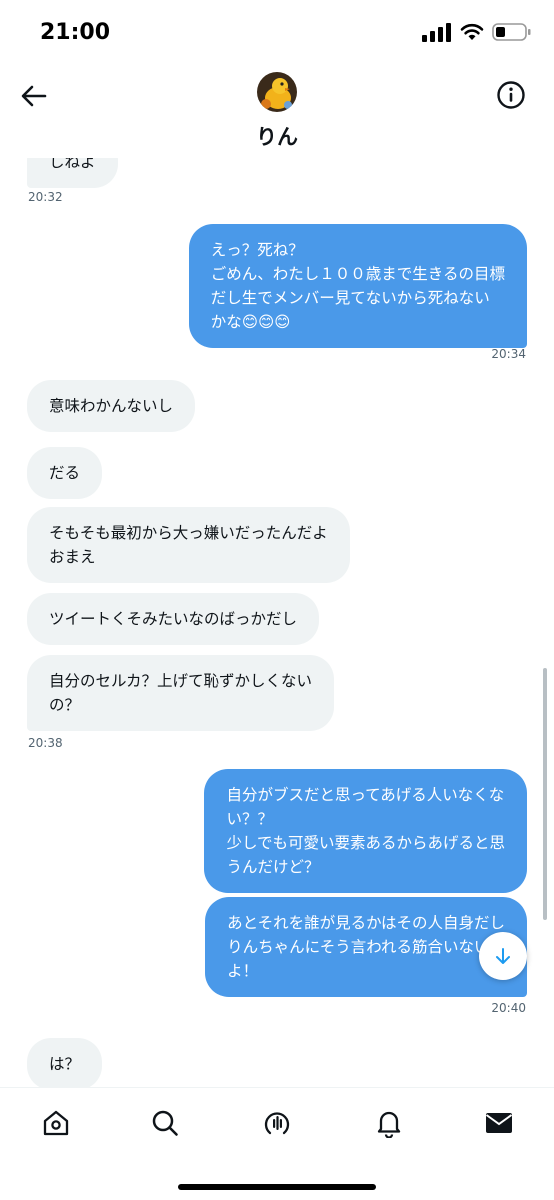 The image size is (554, 1200). What do you see at coordinates (508, 354) in the screenshot?
I see `message-timestamp: 20:34` at bounding box center [508, 354].